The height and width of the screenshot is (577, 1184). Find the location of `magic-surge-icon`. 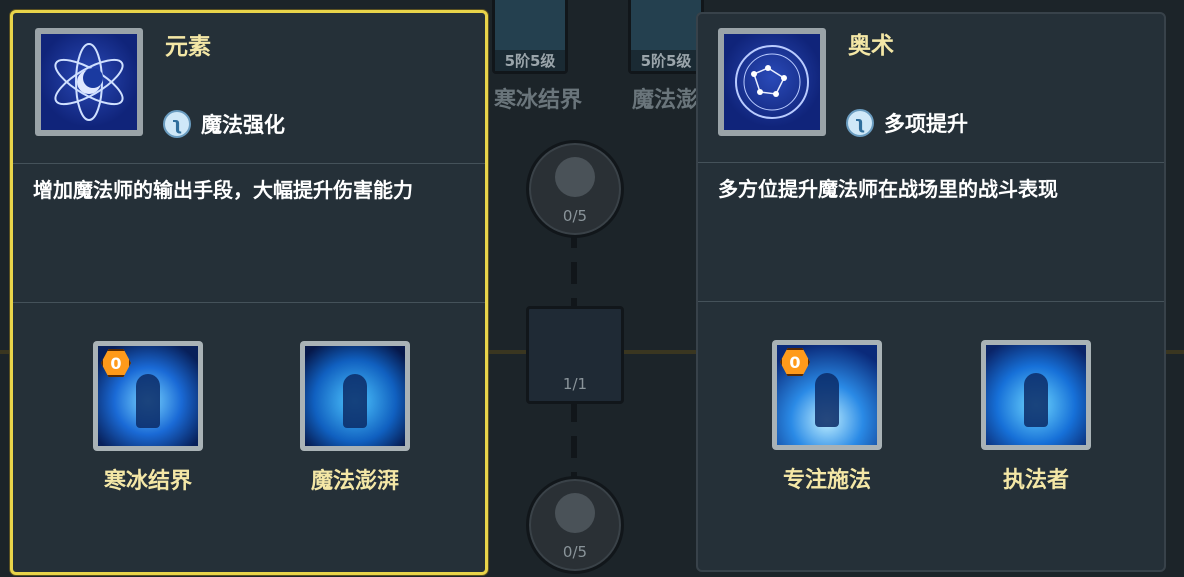

magic-surge-icon is located at coordinates (355, 396).